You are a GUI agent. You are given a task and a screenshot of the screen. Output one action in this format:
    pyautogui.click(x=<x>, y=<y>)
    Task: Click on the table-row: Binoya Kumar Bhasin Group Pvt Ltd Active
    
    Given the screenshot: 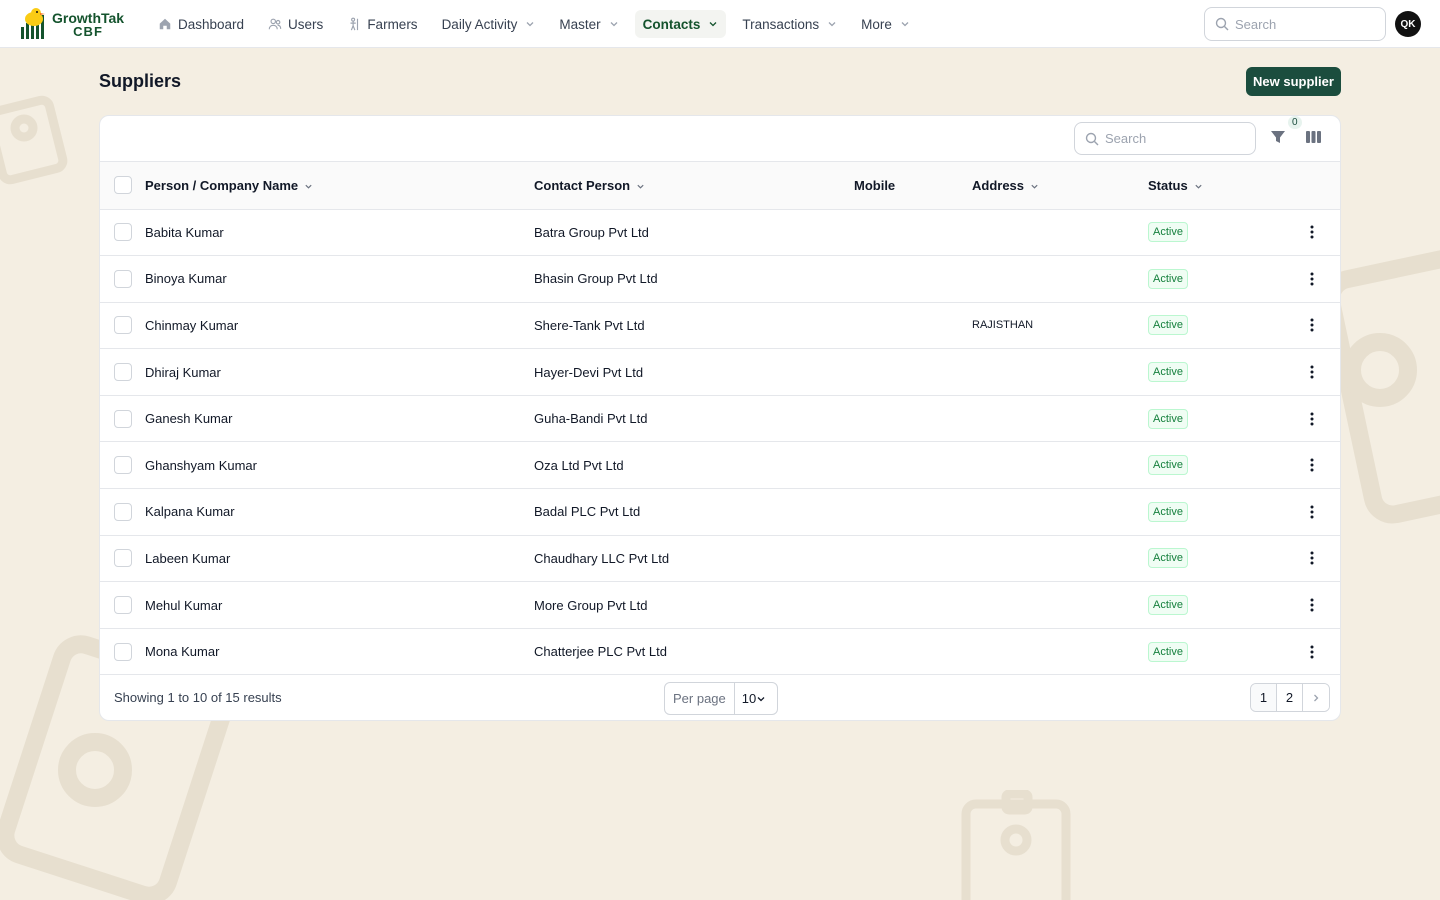 What is the action you would take?
    pyautogui.click(x=720, y=279)
    